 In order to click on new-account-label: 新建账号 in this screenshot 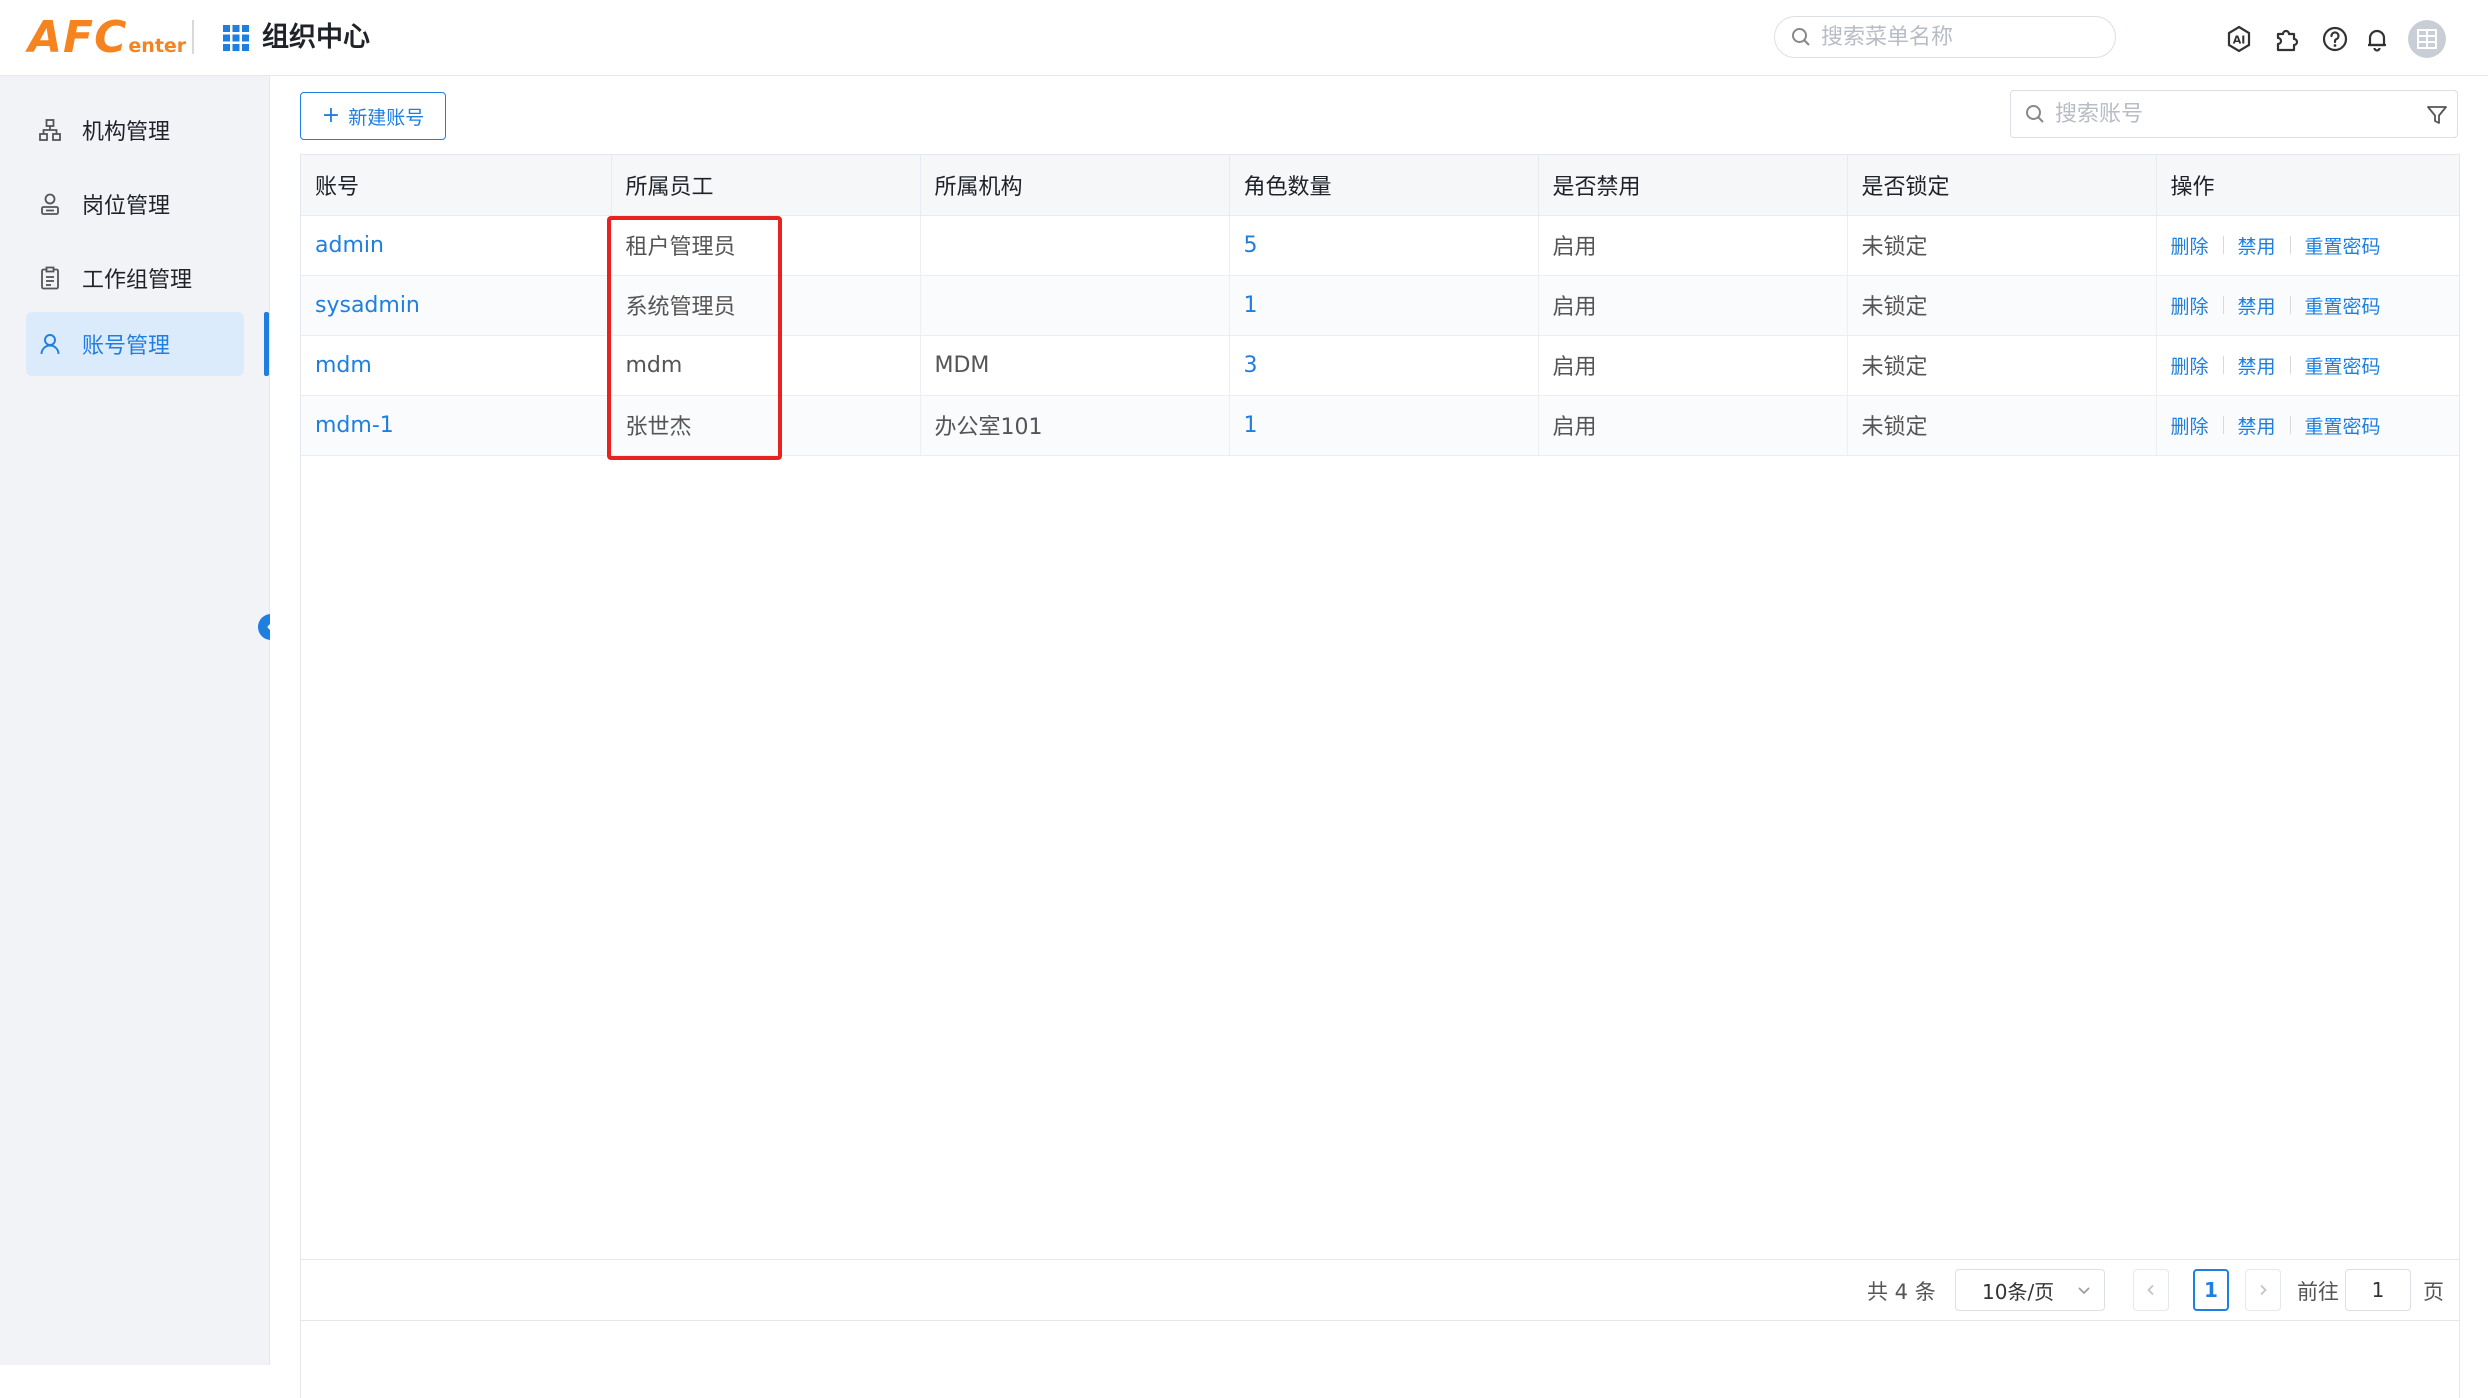, I will do `click(386, 117)`.